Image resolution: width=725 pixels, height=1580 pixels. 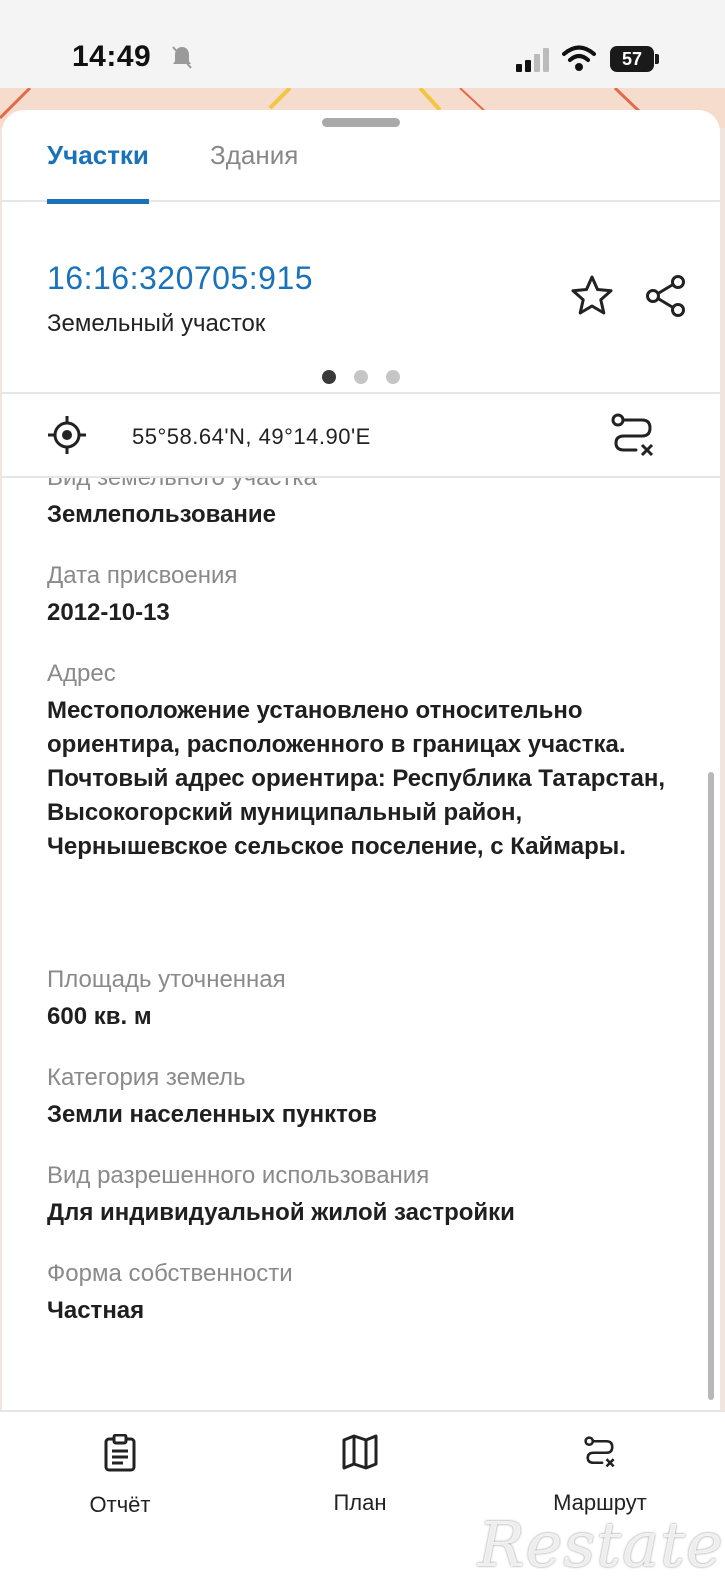 What do you see at coordinates (532, 60) in the screenshot?
I see `signal-icon` at bounding box center [532, 60].